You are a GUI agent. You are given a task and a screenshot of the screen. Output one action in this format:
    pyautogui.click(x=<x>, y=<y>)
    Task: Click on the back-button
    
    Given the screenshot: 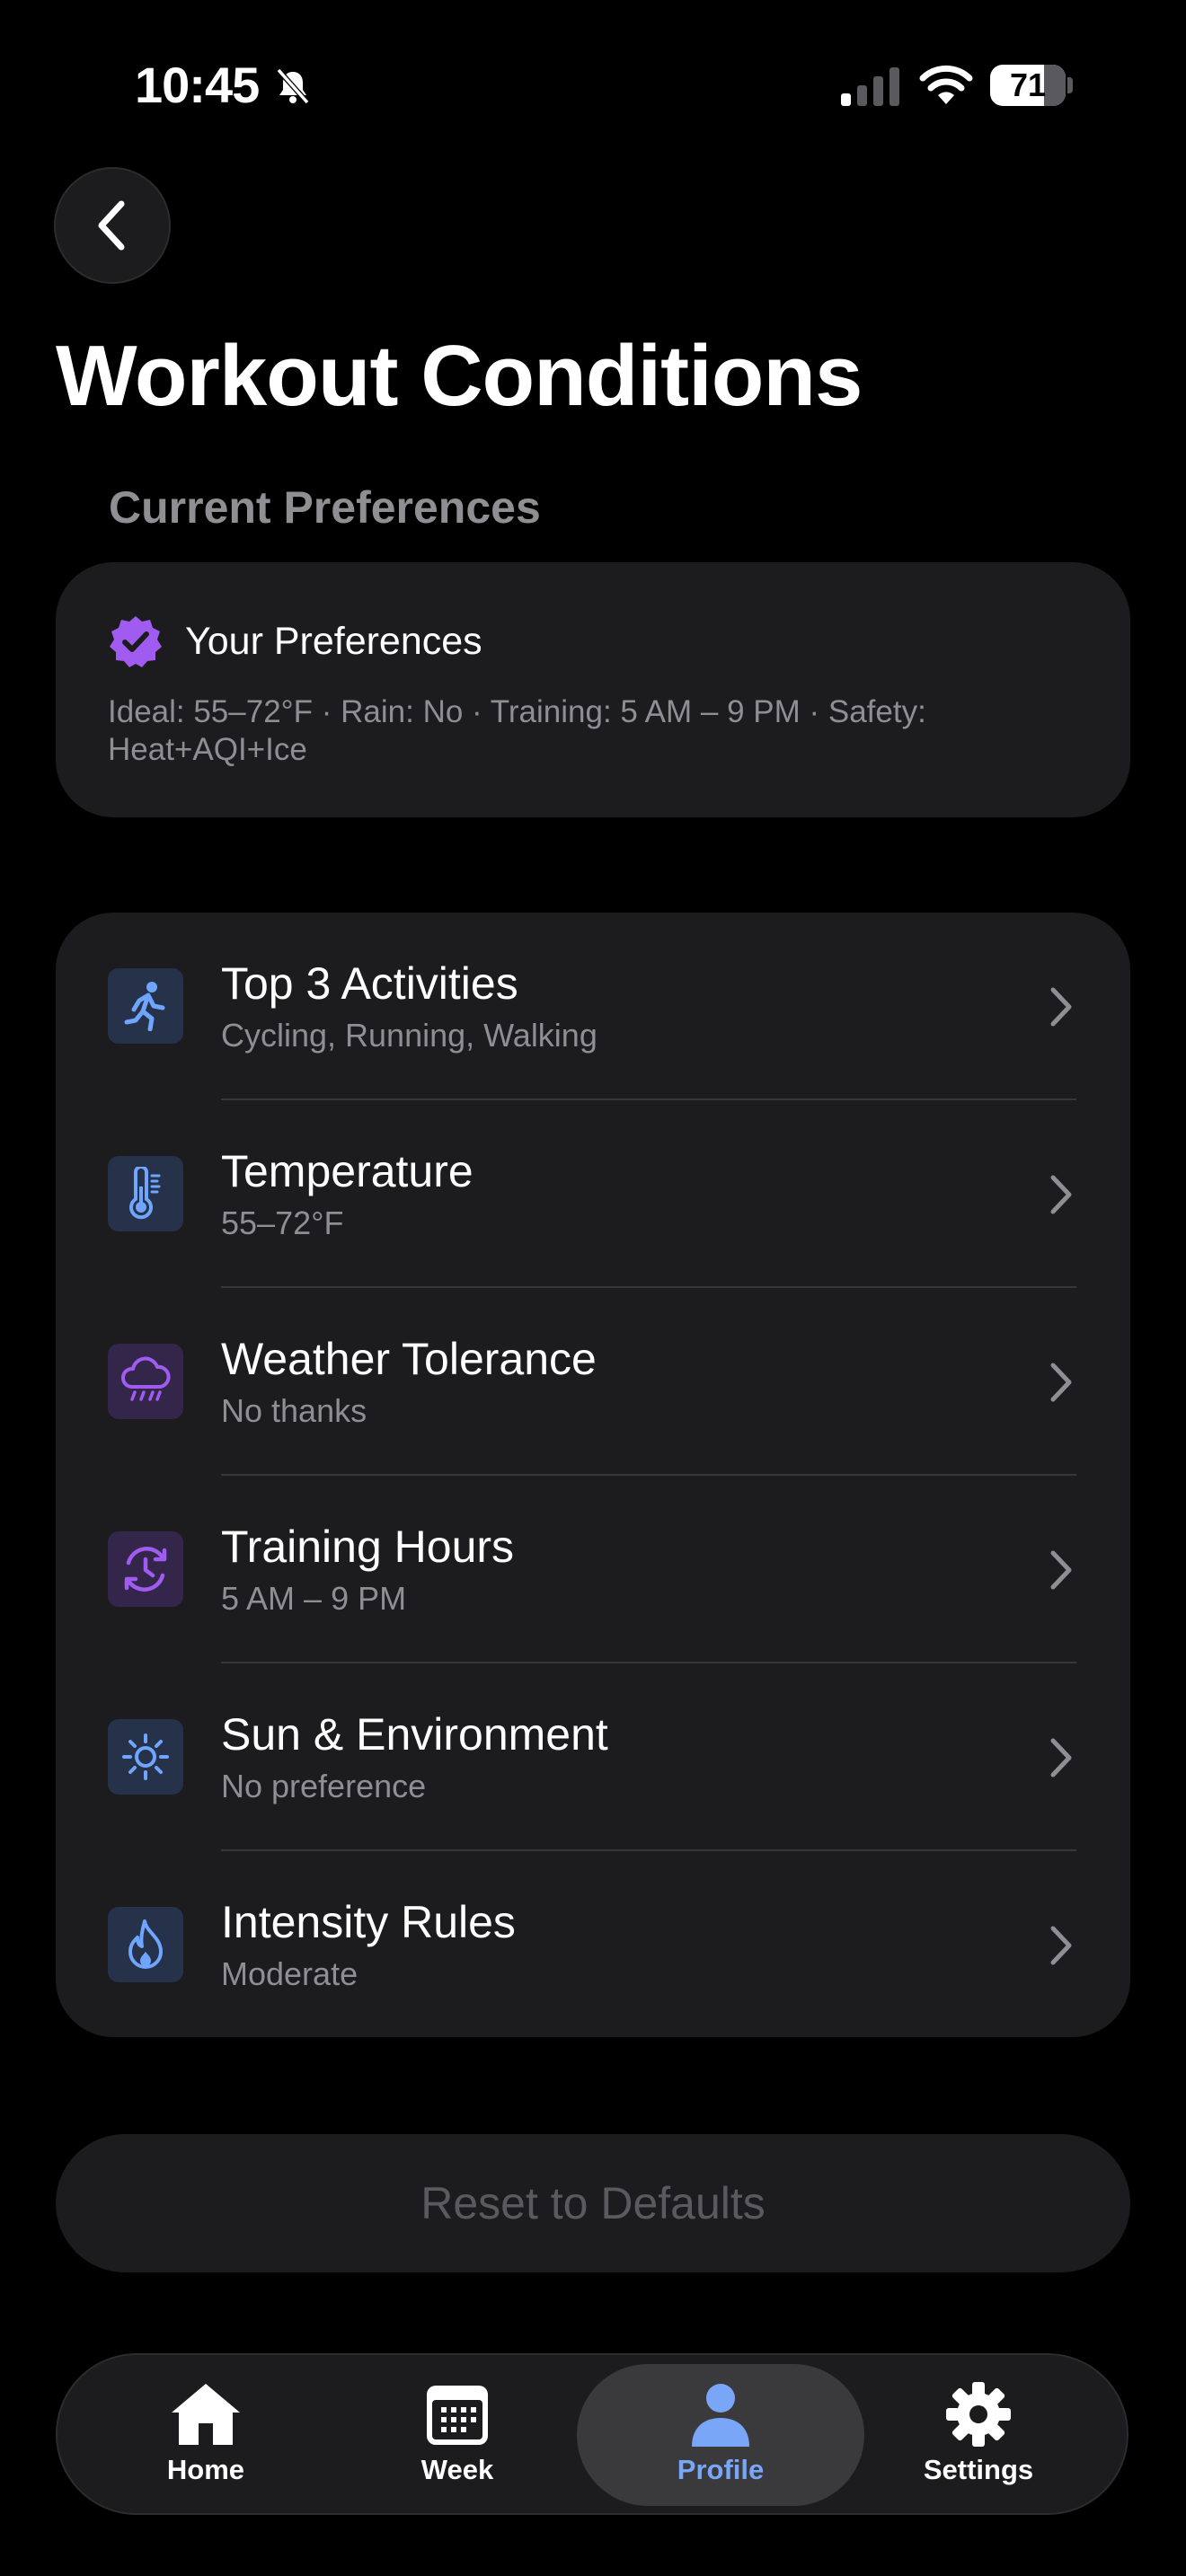 What is the action you would take?
    pyautogui.click(x=112, y=225)
    